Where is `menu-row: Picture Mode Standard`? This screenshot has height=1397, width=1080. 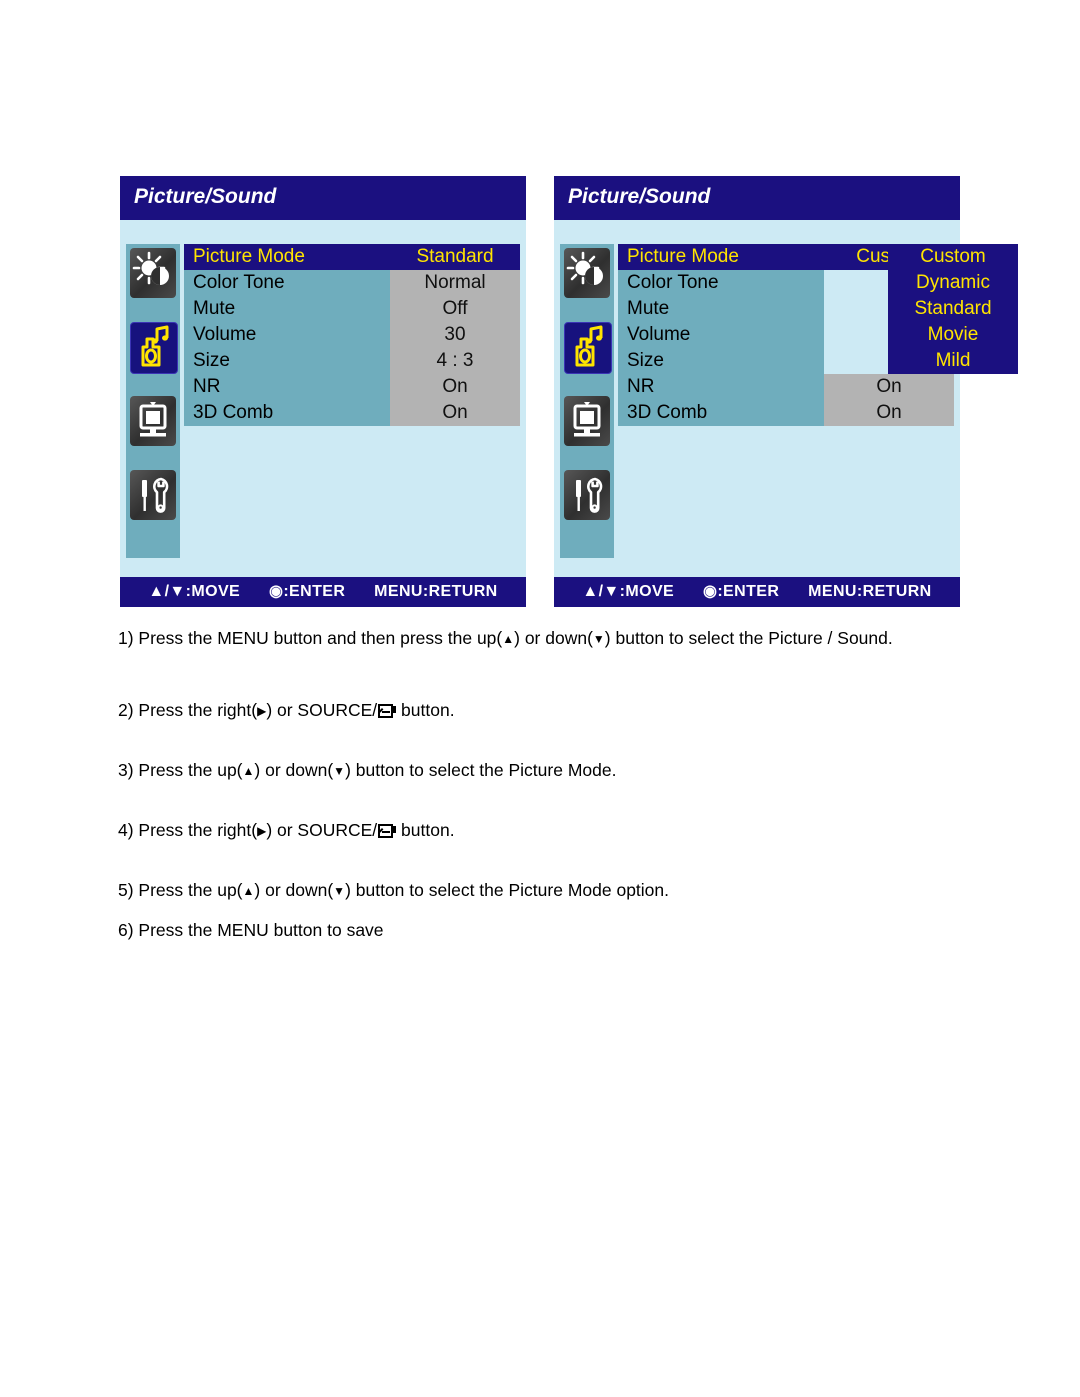
menu-row: Picture Mode Standard is located at coordinates (352, 257).